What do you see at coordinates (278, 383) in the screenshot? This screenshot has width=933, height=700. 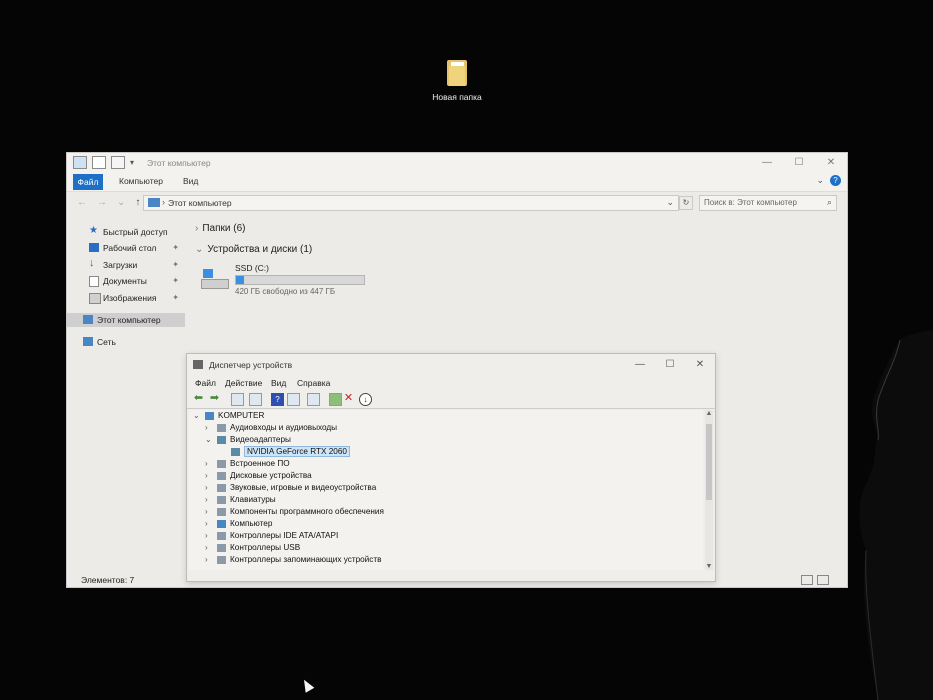 I see `menu-view: Вид` at bounding box center [278, 383].